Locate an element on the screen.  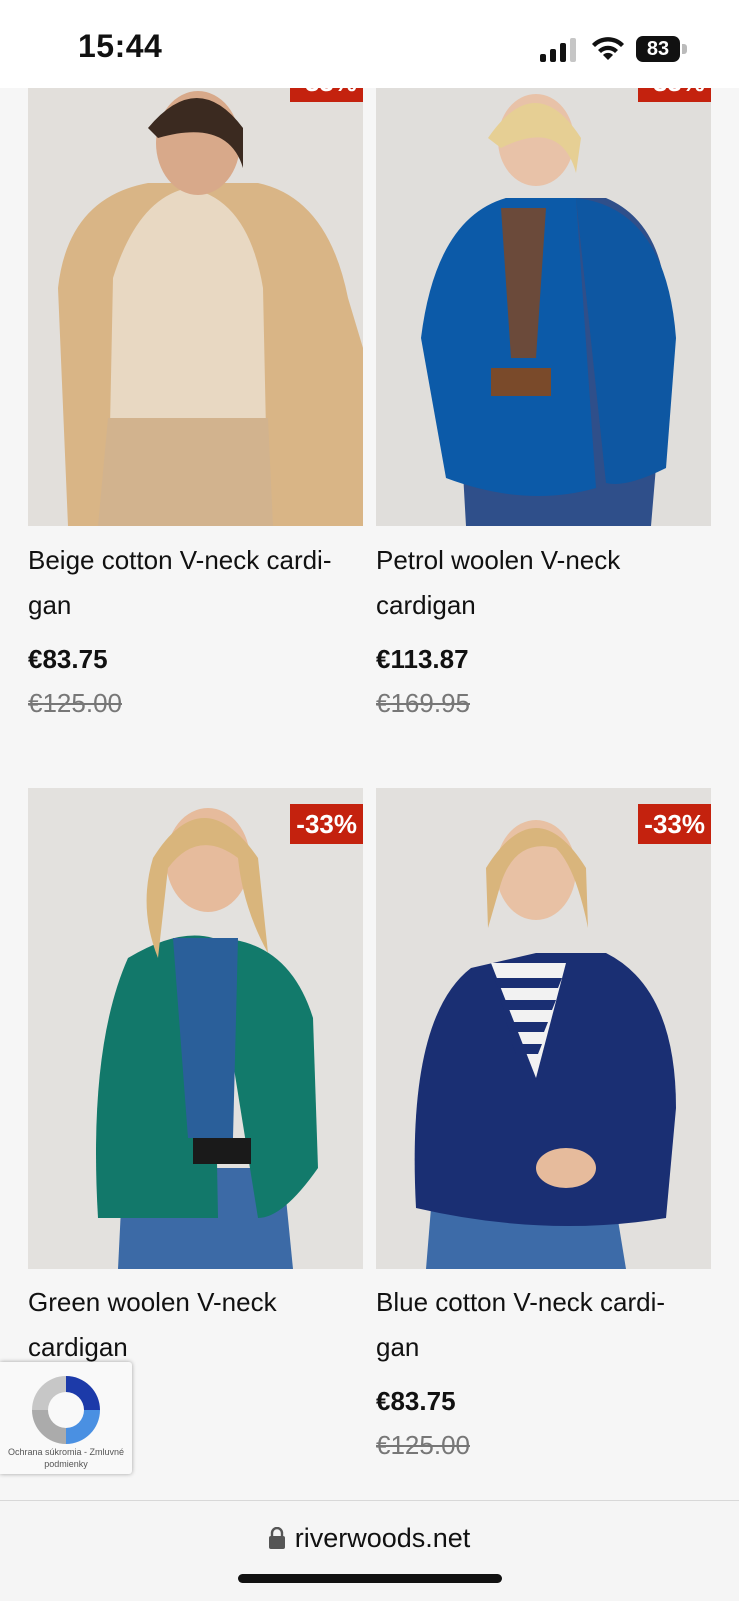
recaptcha-links: Ochrana súkromia - Zmluvné podmienky is located at coordinates (66, 1458).